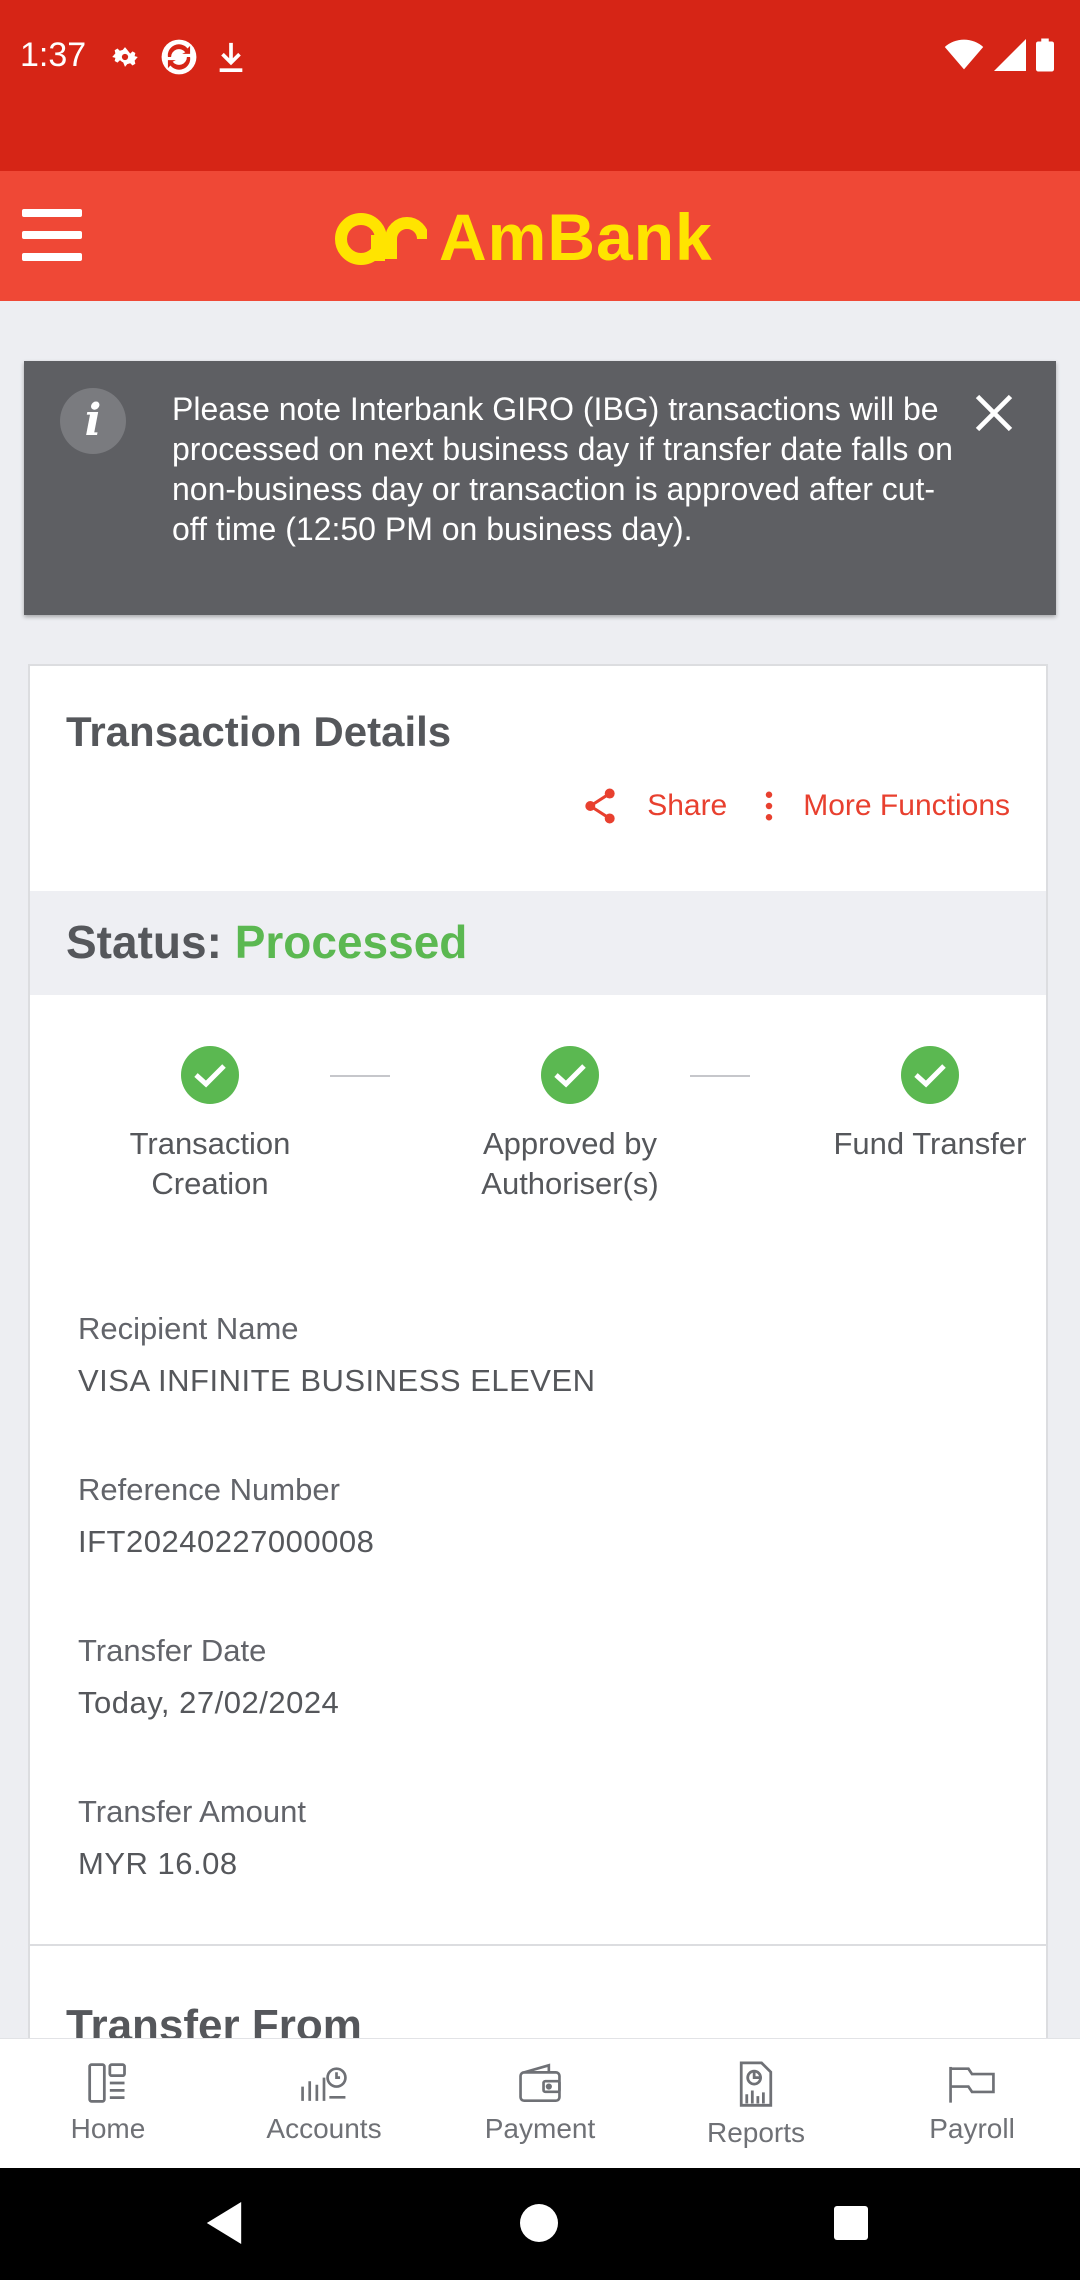  I want to click on step-label: Fund Transfer, so click(930, 1143).